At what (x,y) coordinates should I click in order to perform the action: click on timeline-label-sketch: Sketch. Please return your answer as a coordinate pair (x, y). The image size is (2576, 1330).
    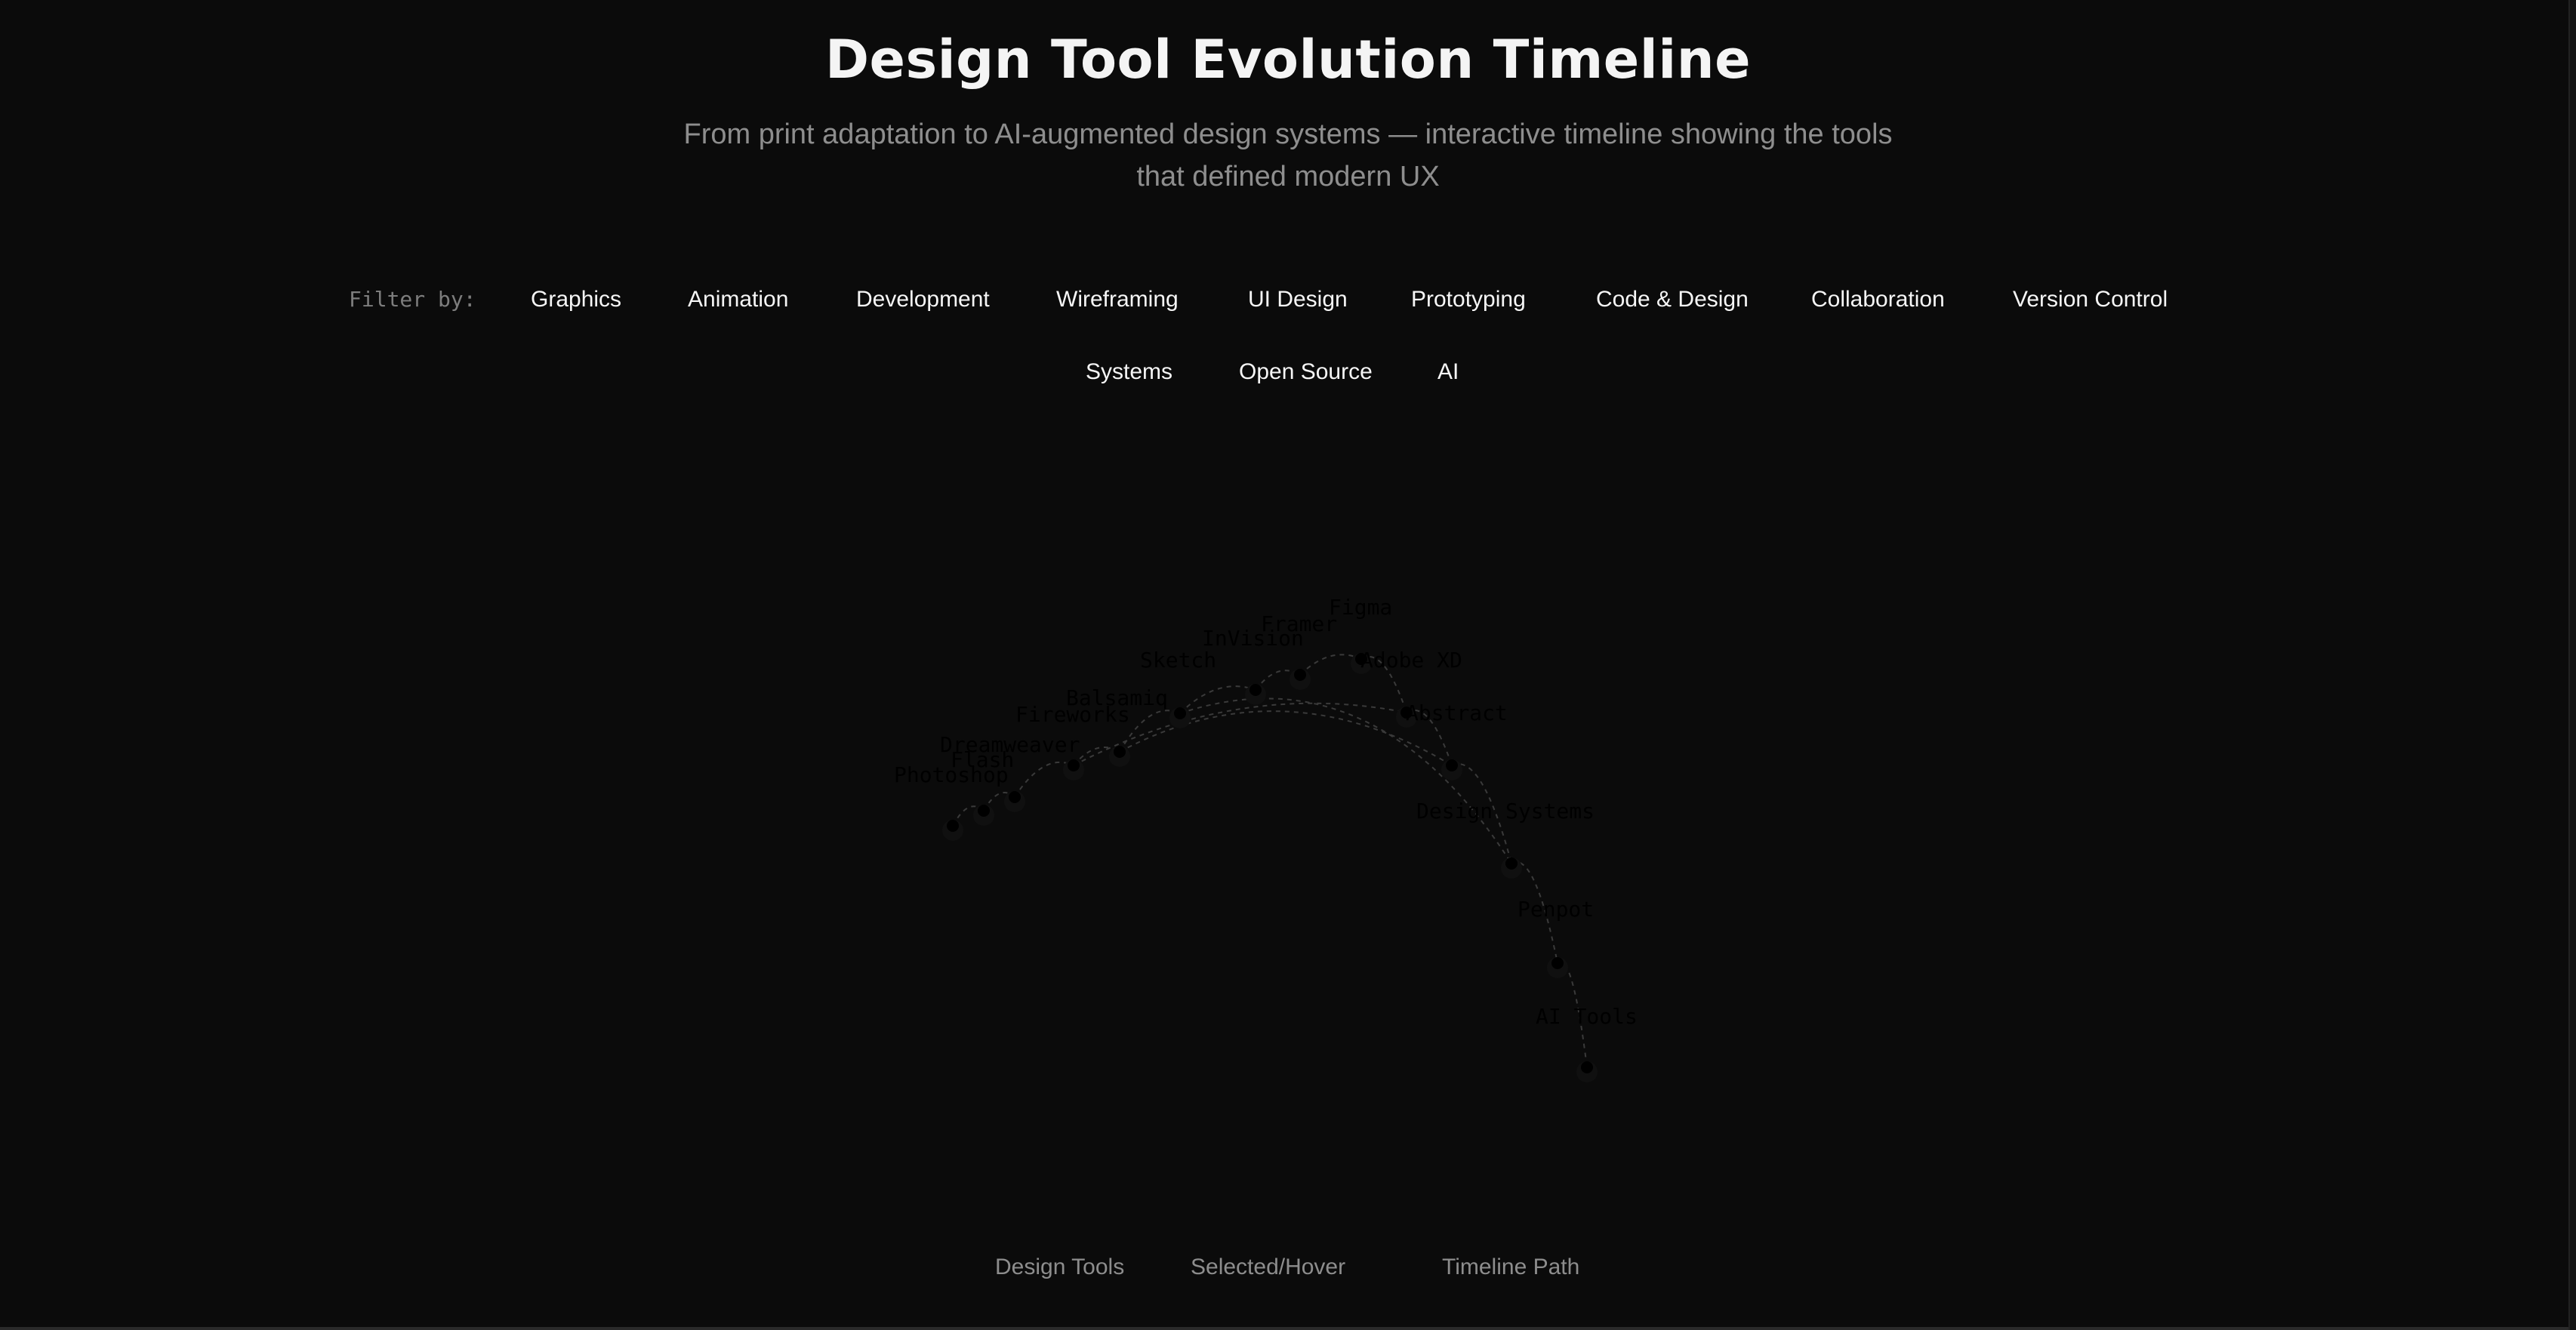
    Looking at the image, I should click on (1178, 660).